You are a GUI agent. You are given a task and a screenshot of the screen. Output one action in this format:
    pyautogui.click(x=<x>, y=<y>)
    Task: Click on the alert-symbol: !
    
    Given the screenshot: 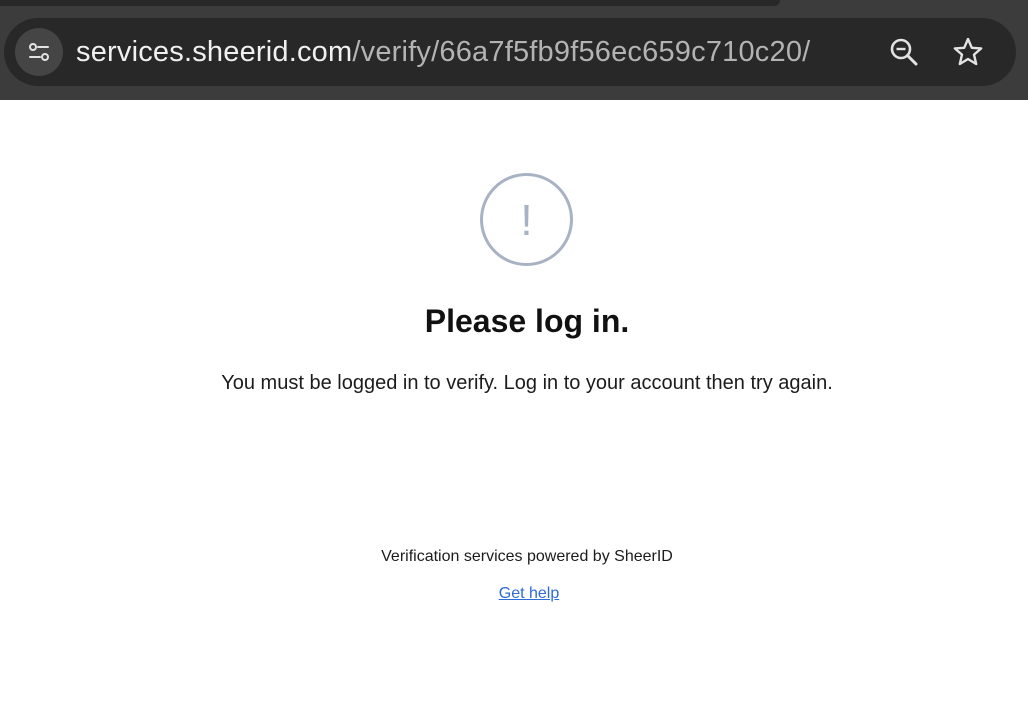 What is the action you would take?
    pyautogui.click(x=526, y=220)
    